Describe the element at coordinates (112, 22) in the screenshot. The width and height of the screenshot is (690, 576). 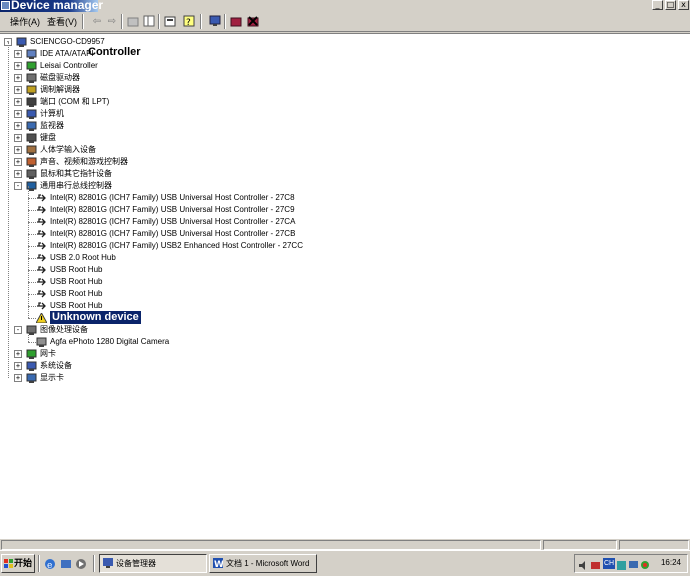
I see `forward-arrow-icon: ⇨` at that location.